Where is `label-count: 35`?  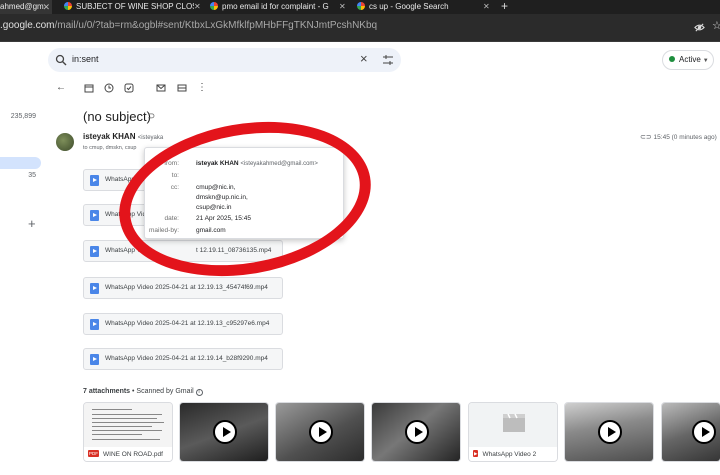
label-count: 35 is located at coordinates (32, 175).